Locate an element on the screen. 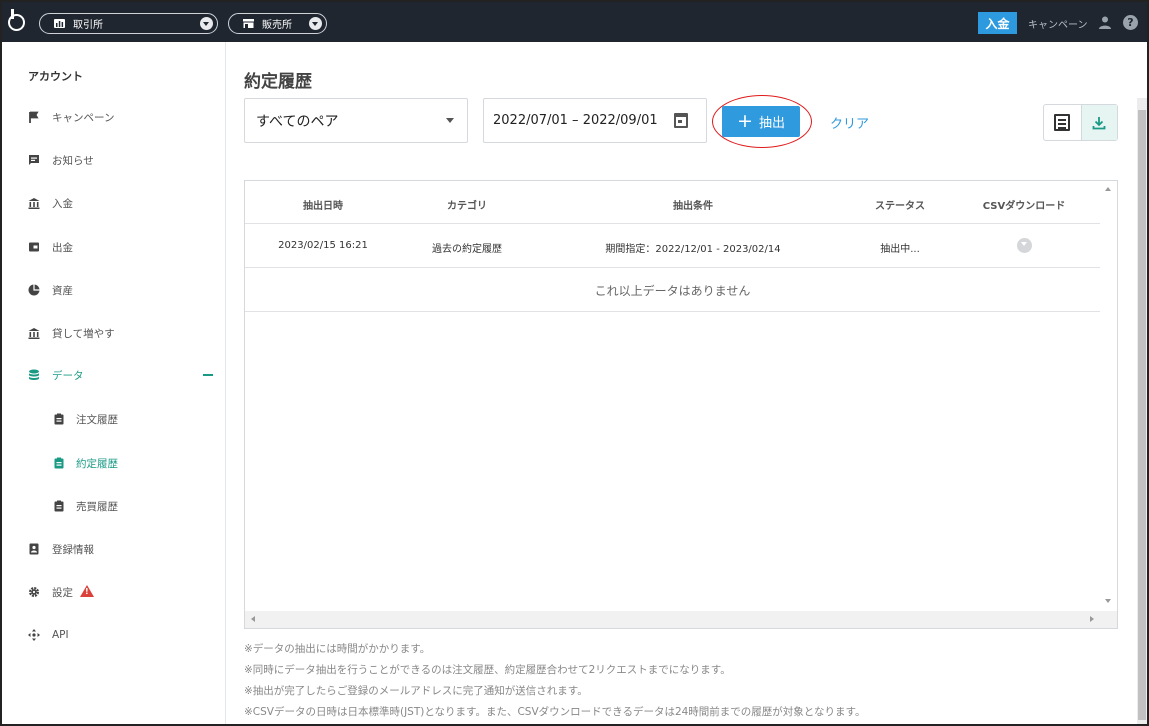 The image size is (1149, 726). sidebar-item-label: 登録情報 is located at coordinates (73, 549).